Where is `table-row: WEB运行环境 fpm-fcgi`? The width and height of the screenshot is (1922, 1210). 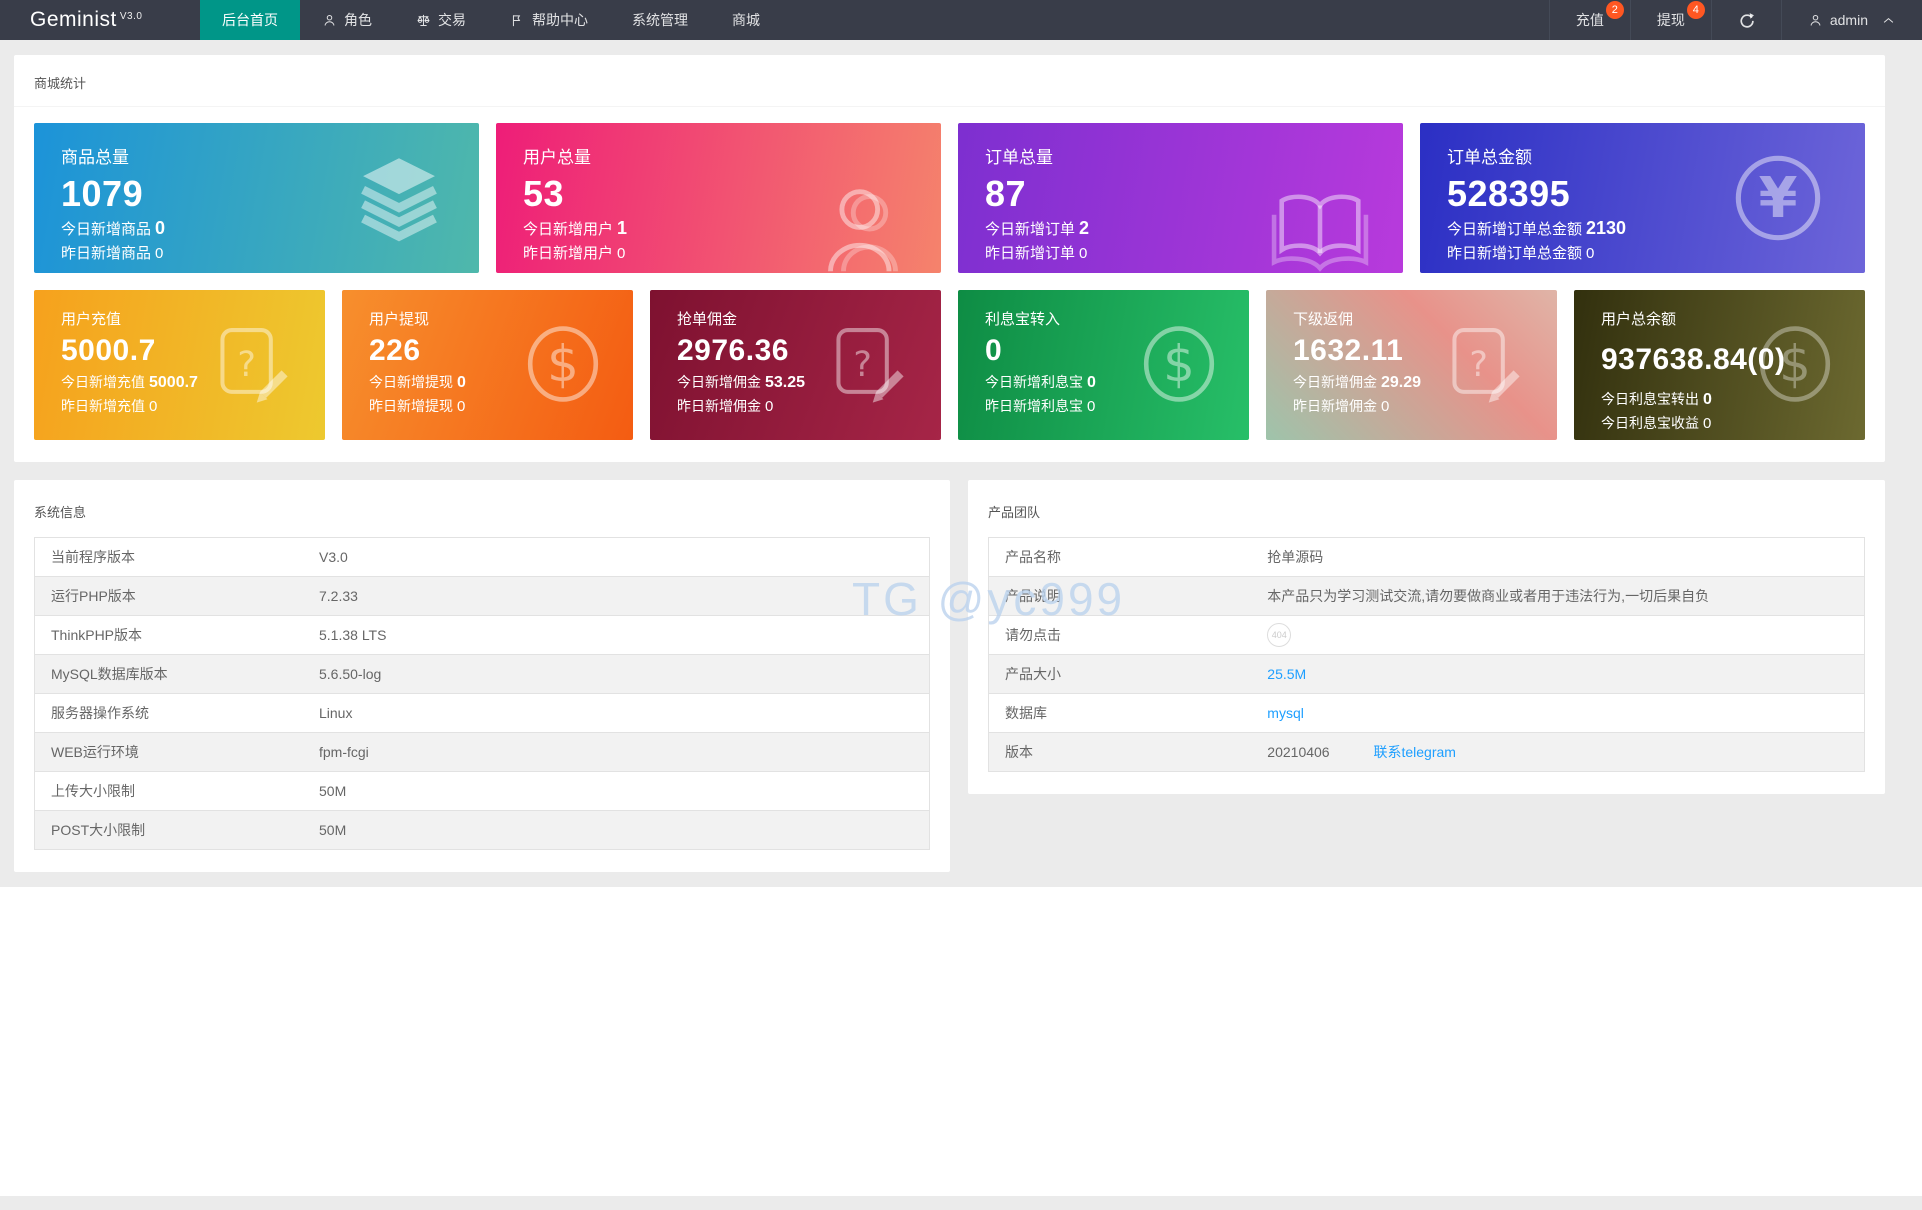 table-row: WEB运行环境 fpm-fcgi is located at coordinates (482, 752).